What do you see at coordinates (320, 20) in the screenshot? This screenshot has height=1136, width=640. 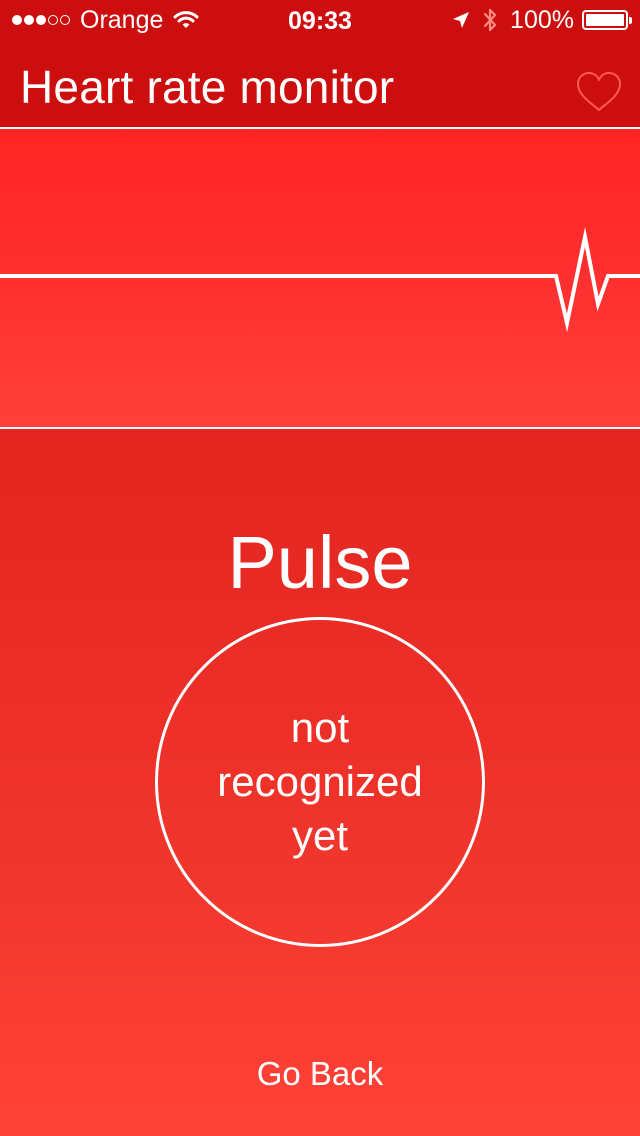 I see `status-bar: Orange 09:33 100%` at bounding box center [320, 20].